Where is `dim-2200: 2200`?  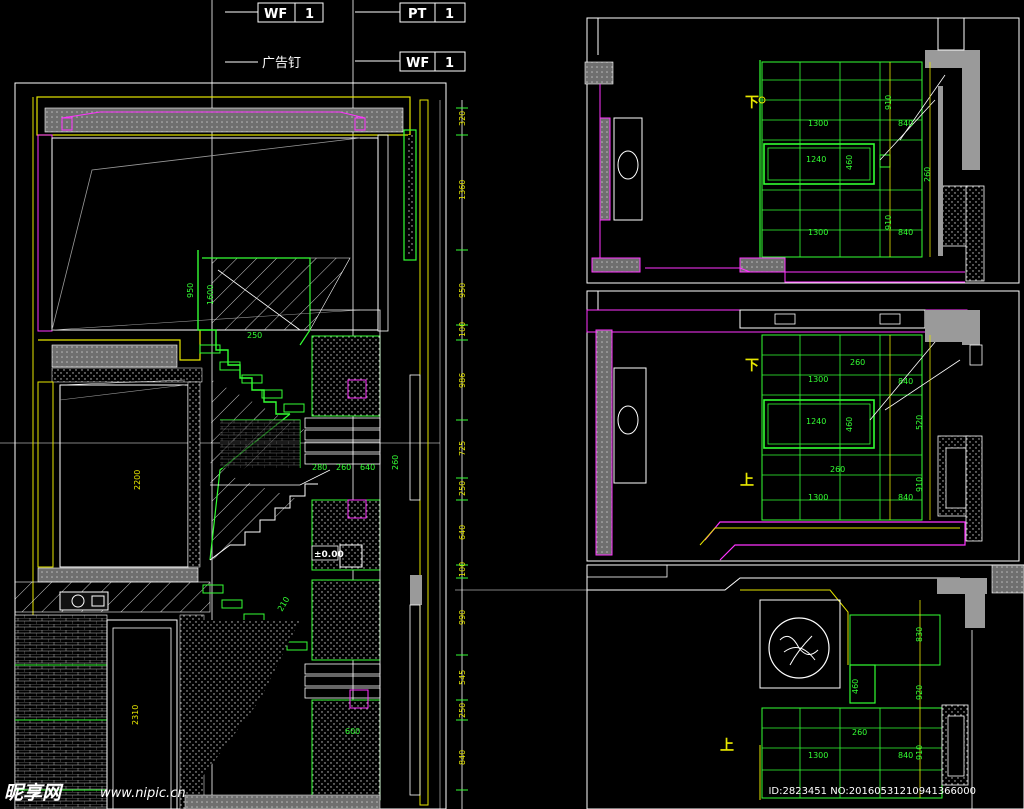 dim-2200: 2200 is located at coordinates (137, 480).